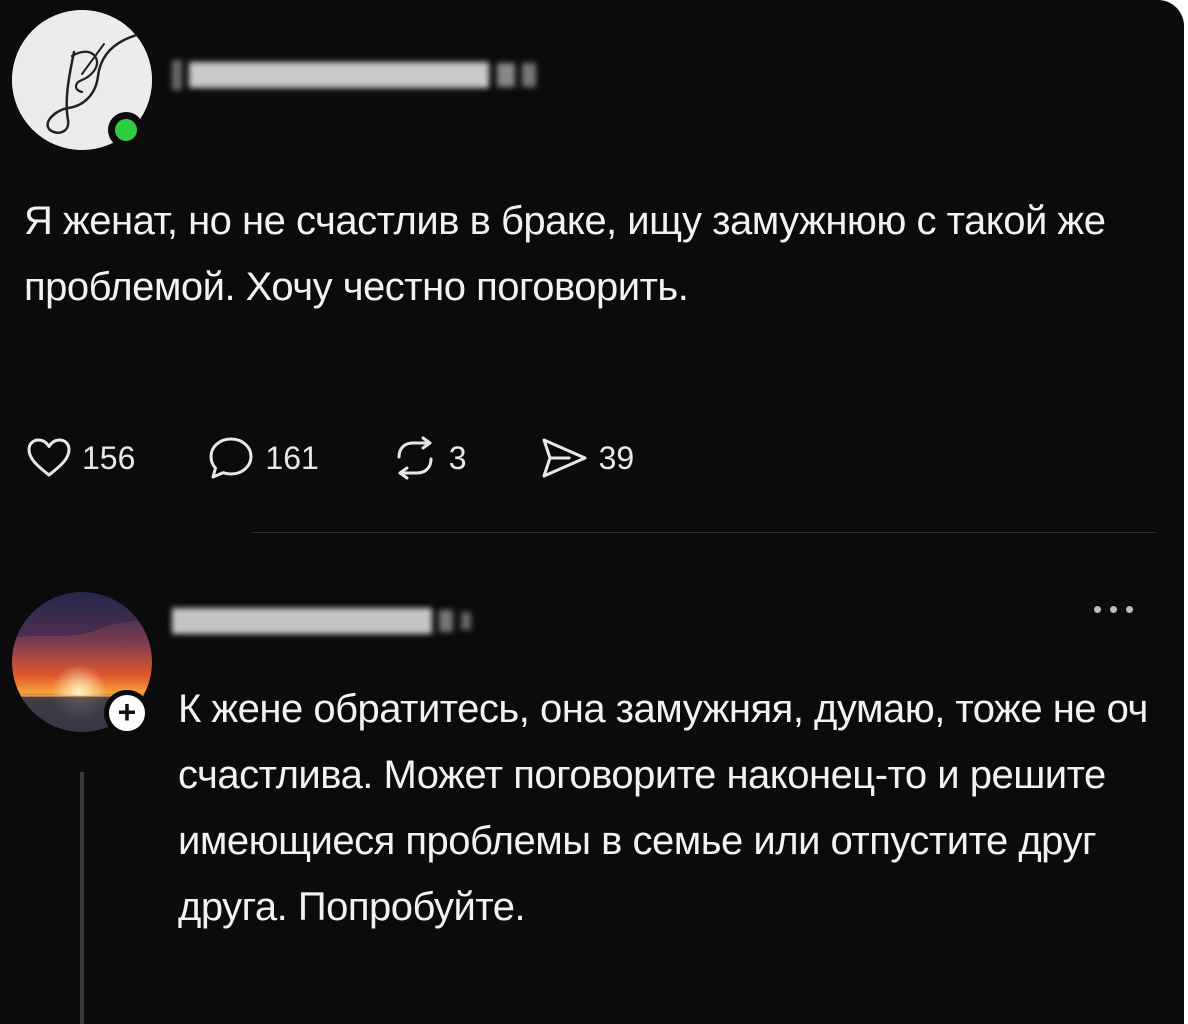  Describe the element at coordinates (127, 713) in the screenshot. I see `follow-plus-badge: +` at that location.